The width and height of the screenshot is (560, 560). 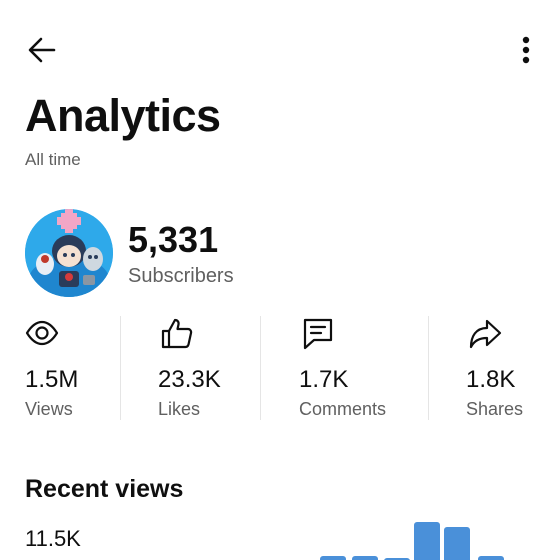 What do you see at coordinates (285, 253) in the screenshot?
I see `channel-summary: 5,331 Subscribers` at bounding box center [285, 253].